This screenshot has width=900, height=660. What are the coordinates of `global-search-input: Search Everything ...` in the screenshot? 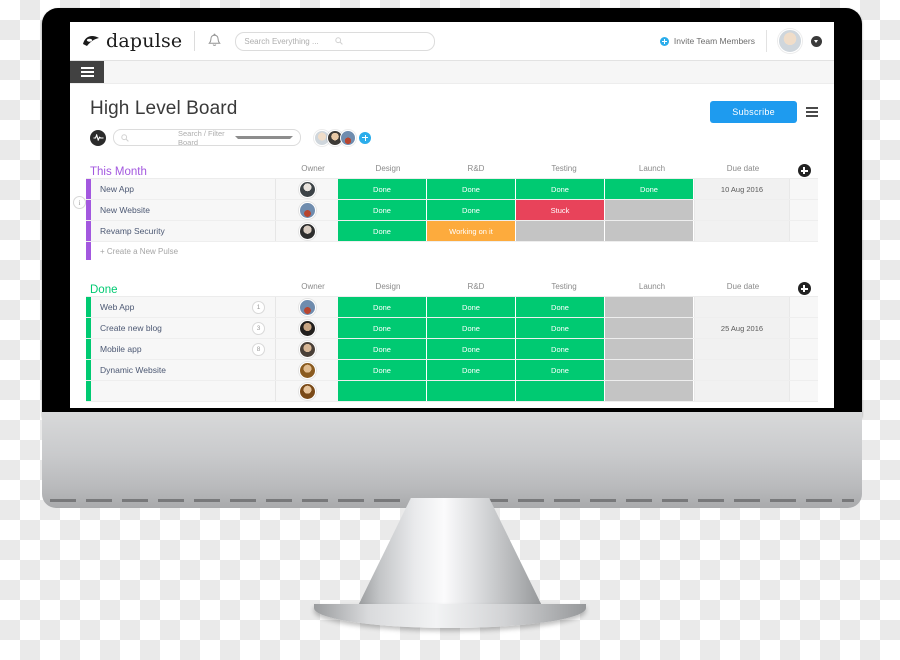 It's located at (335, 41).